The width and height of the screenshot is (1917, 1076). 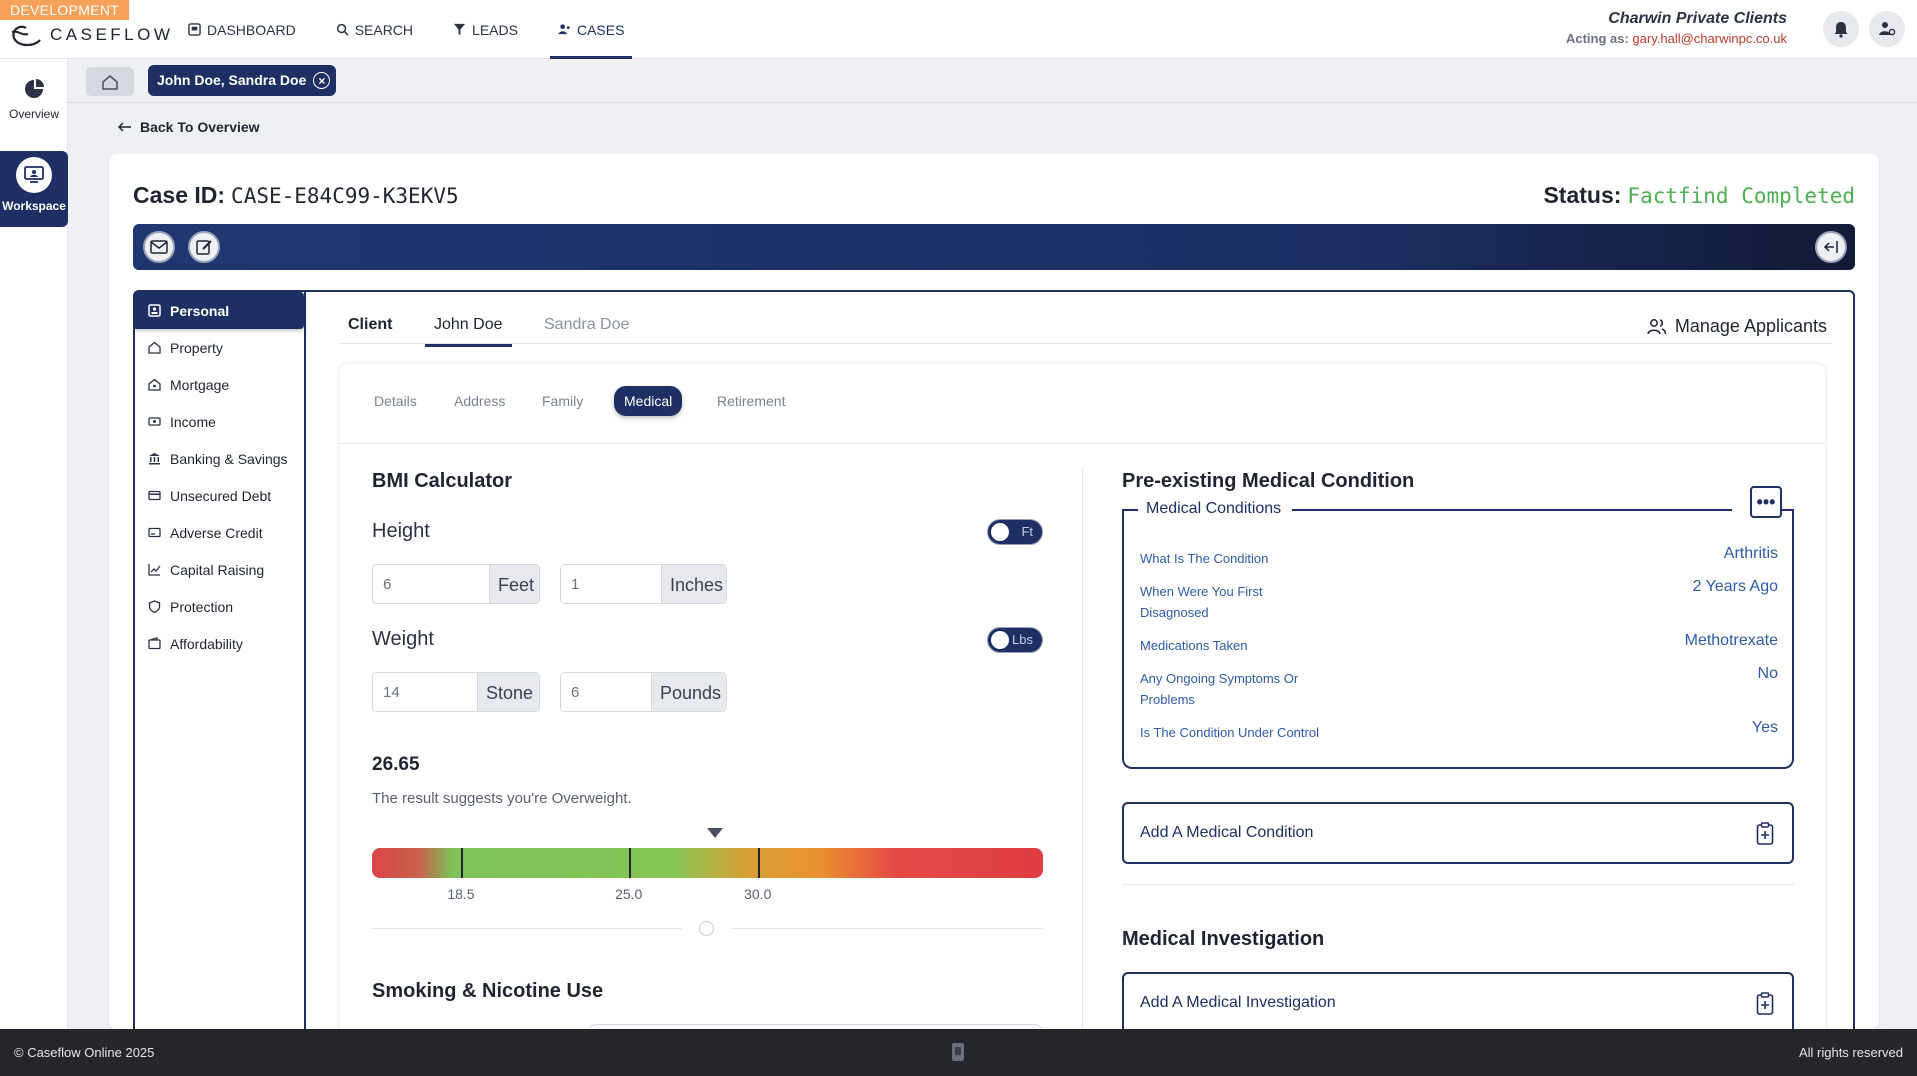 What do you see at coordinates (461, 894) in the screenshot?
I see `bmi-tick-label: 18.5` at bounding box center [461, 894].